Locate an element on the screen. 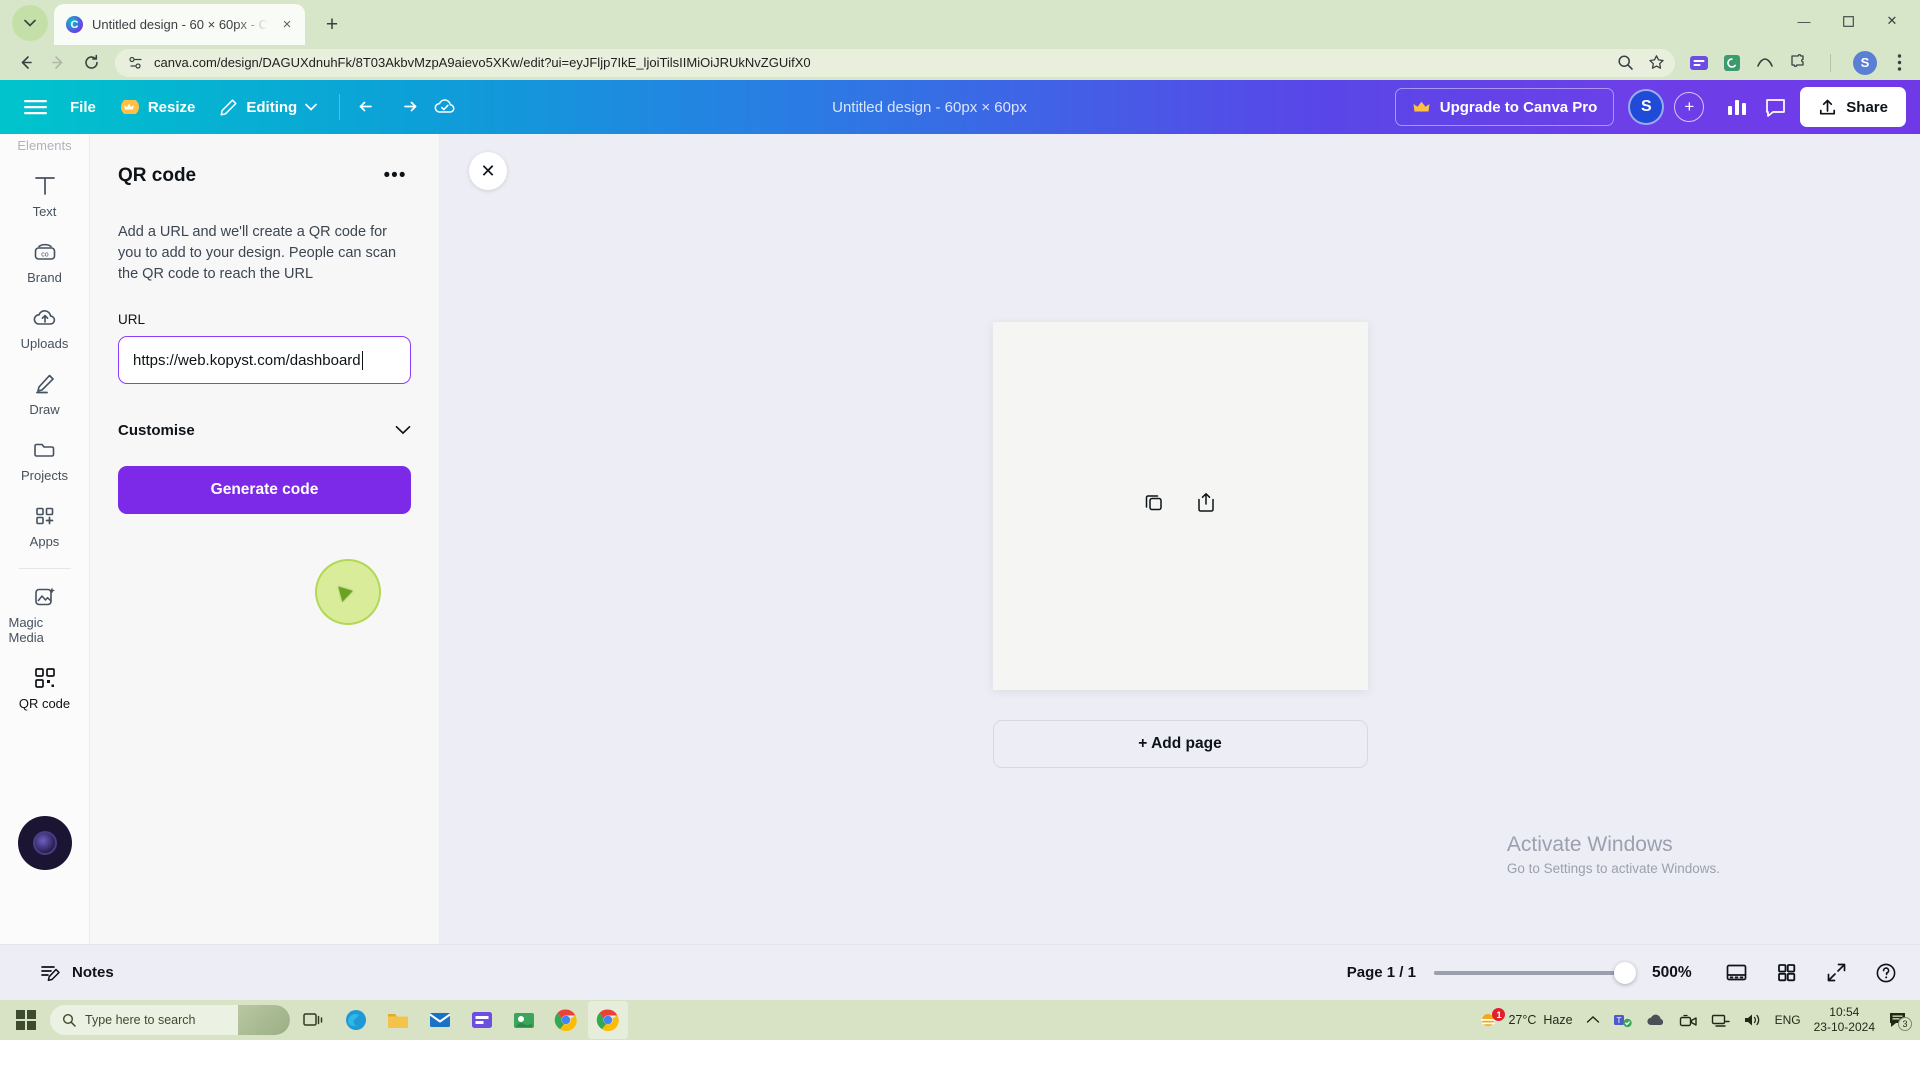  insights-button is located at coordinates (1737, 107).